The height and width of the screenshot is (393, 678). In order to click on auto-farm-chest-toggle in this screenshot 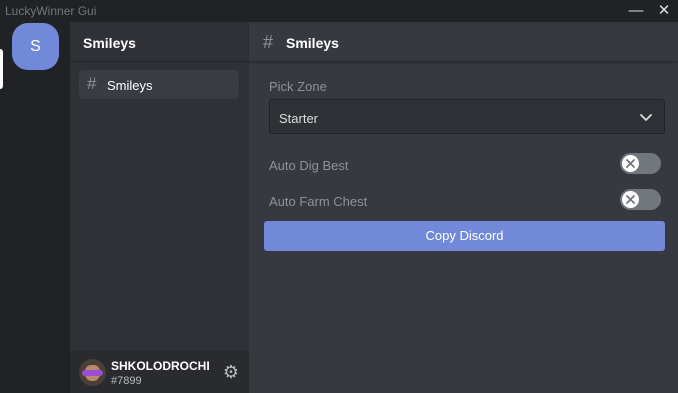, I will do `click(640, 199)`.